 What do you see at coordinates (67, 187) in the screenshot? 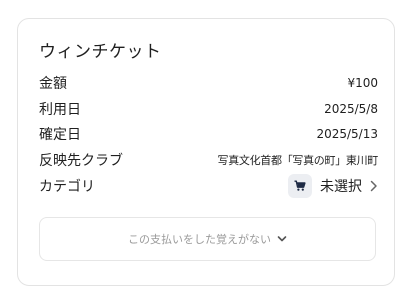
I see `category-label: カテゴリ` at bounding box center [67, 187].